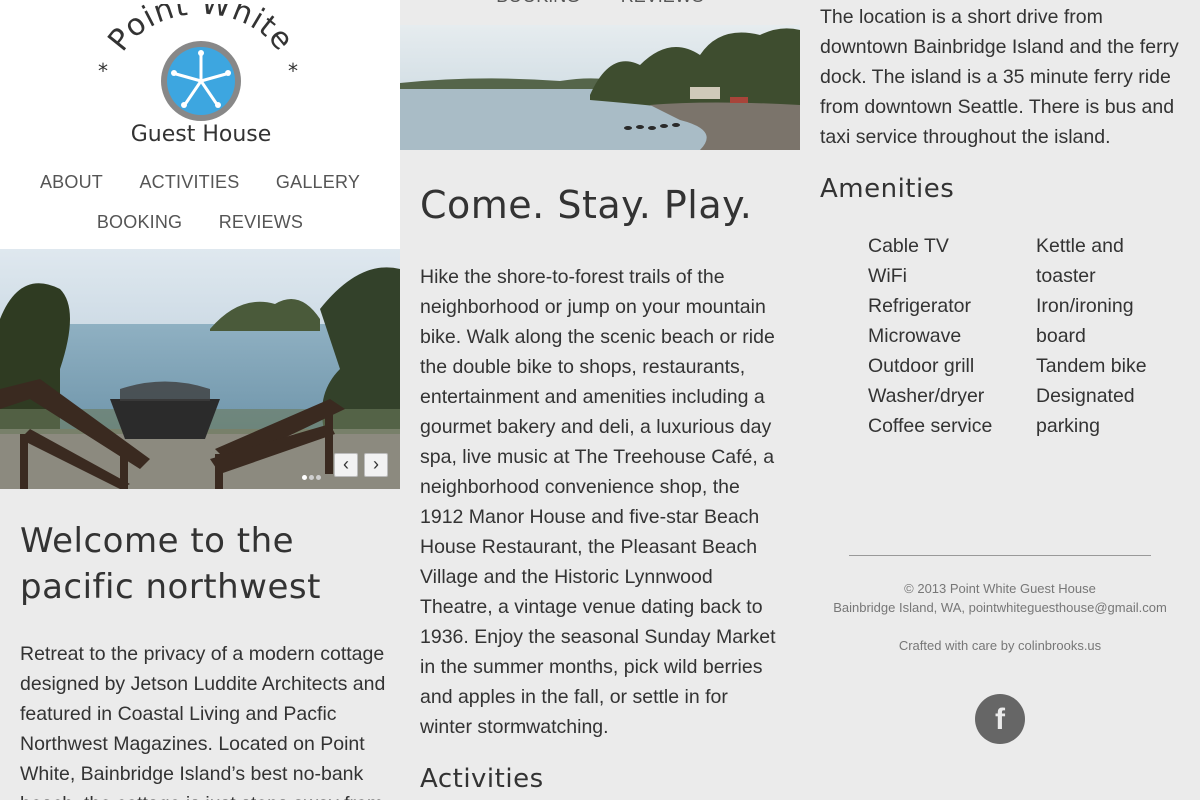  I want to click on chevron-right-icon: ›, so click(376, 465).